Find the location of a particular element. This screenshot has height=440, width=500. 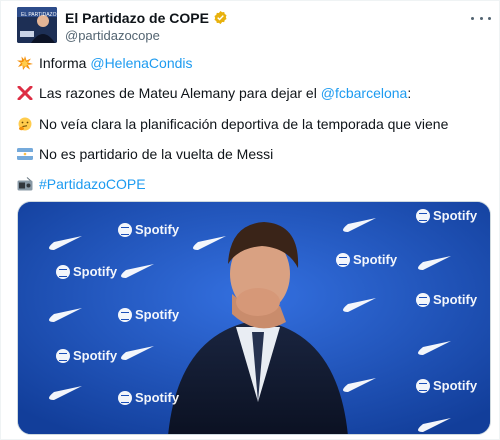

thinking-face-icon is located at coordinates (25, 124).